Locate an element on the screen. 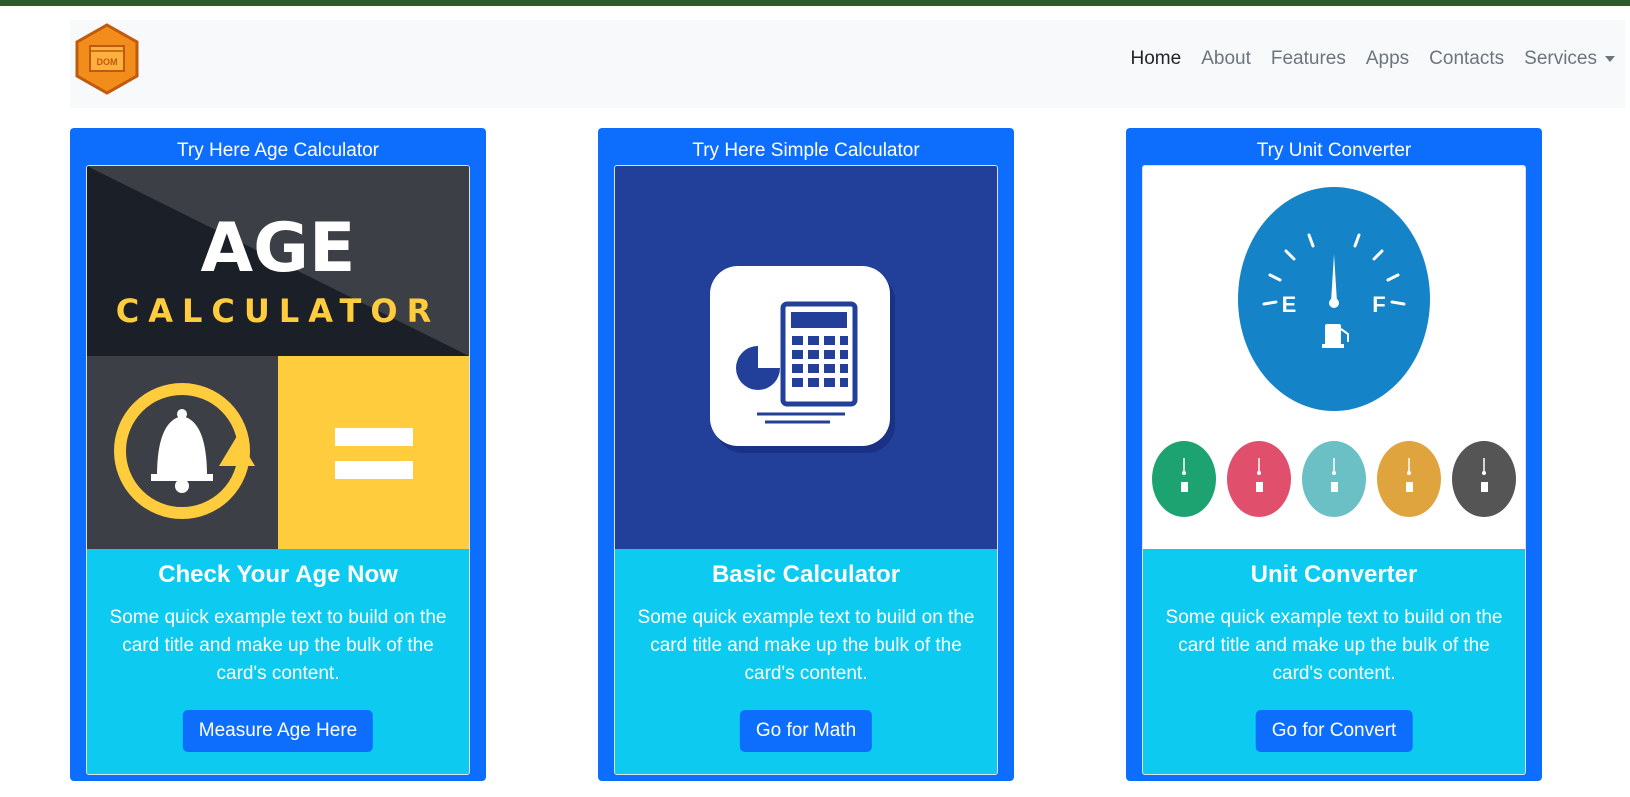  nav-services-dropdown: Services is located at coordinates (1569, 59).